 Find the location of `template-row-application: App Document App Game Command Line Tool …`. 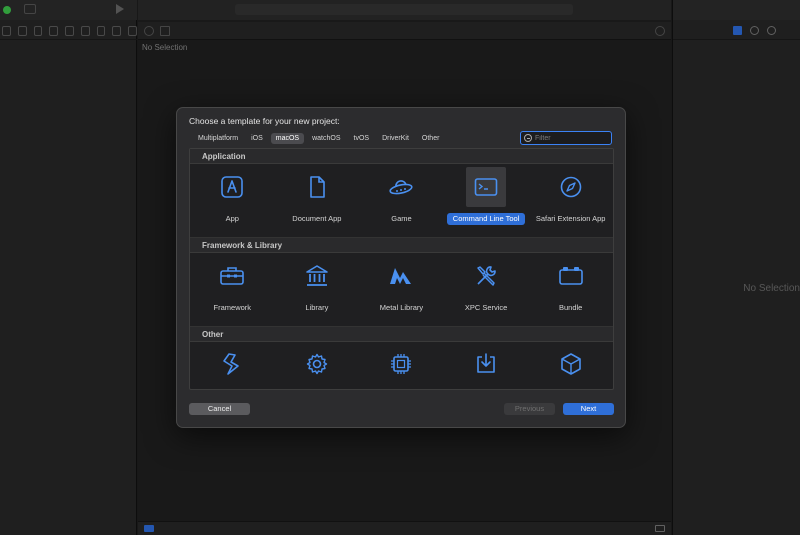

template-row-application: App Document App Game Command Line Tool … is located at coordinates (401, 201).